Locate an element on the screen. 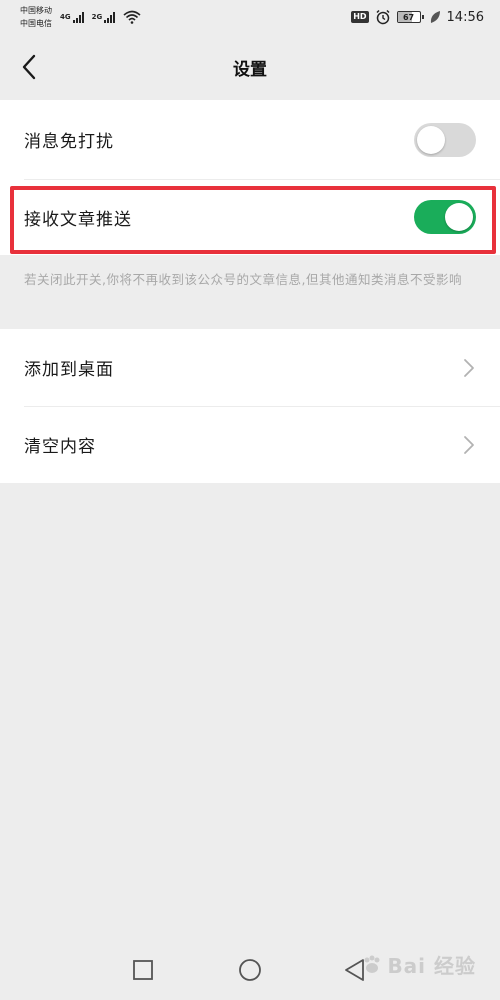  carrier-1: 中国移动 is located at coordinates (36, 10).